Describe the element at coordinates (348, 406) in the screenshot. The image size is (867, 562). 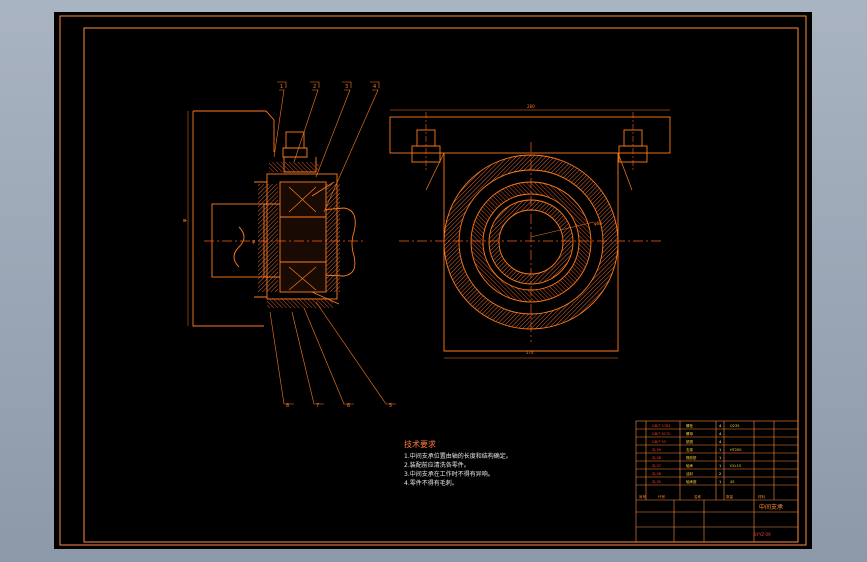
I see `balloon-6: 6` at that location.